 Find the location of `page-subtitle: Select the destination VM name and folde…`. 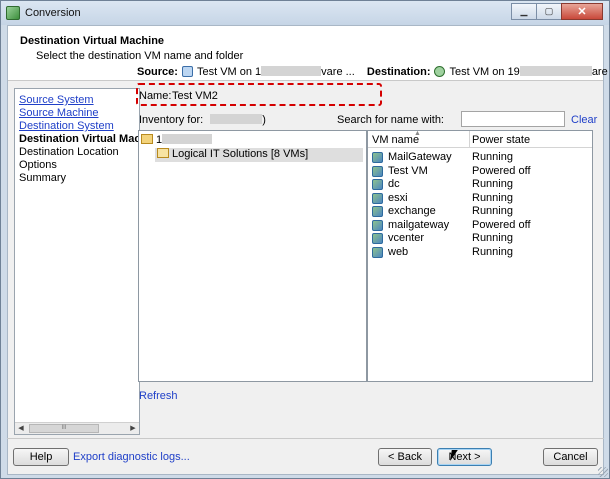

page-subtitle: Select the destination VM name and folde… is located at coordinates (140, 56).